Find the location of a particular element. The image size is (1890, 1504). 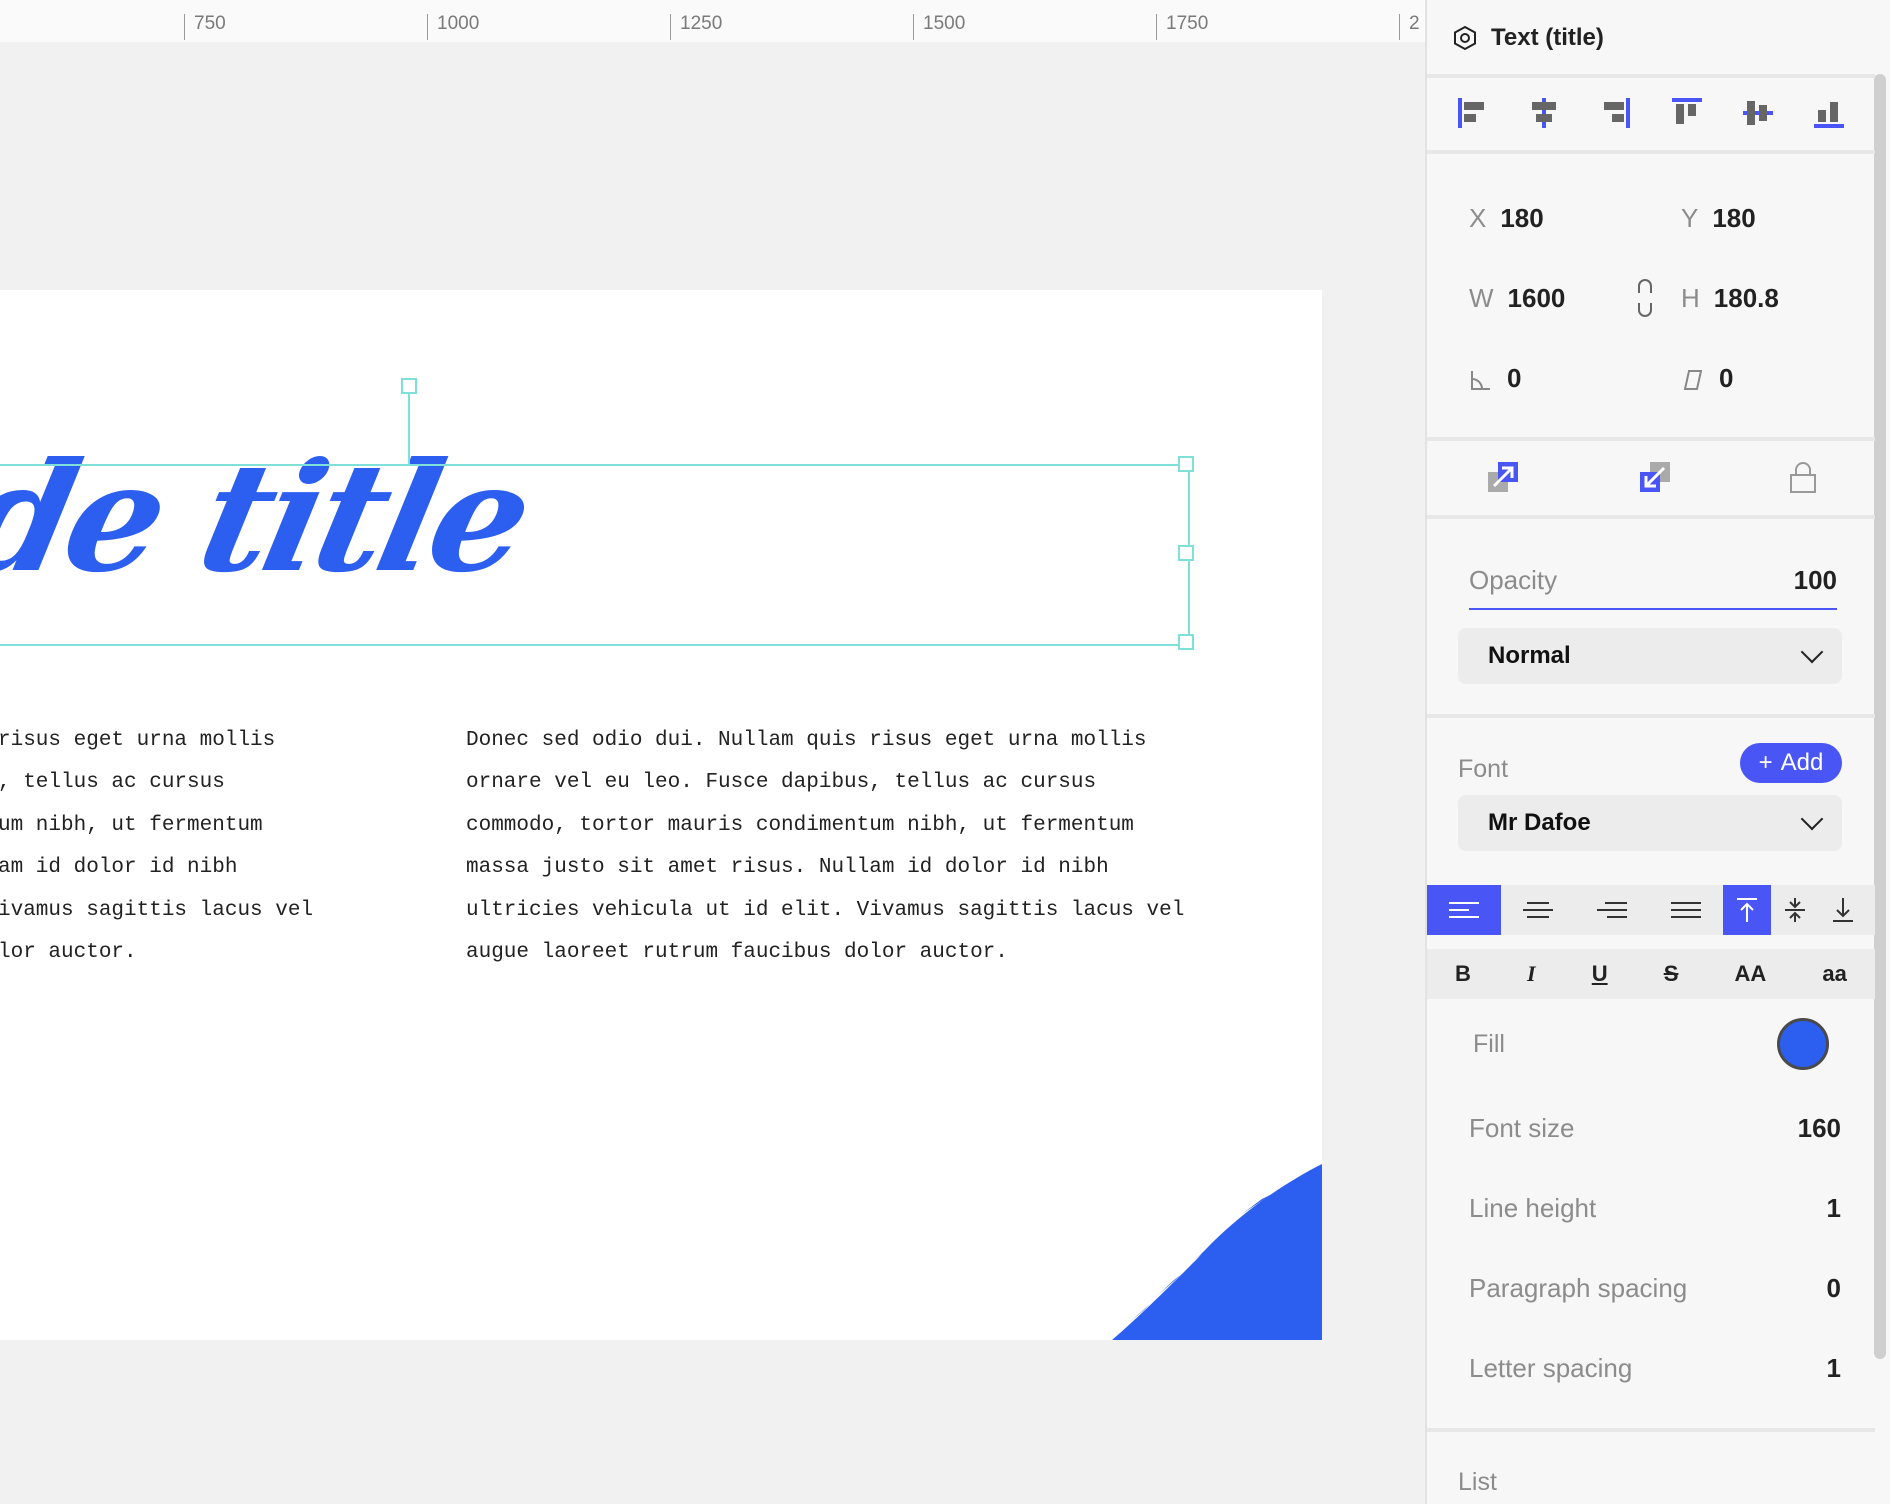

ruler-label: 1750 is located at coordinates (1187, 23).